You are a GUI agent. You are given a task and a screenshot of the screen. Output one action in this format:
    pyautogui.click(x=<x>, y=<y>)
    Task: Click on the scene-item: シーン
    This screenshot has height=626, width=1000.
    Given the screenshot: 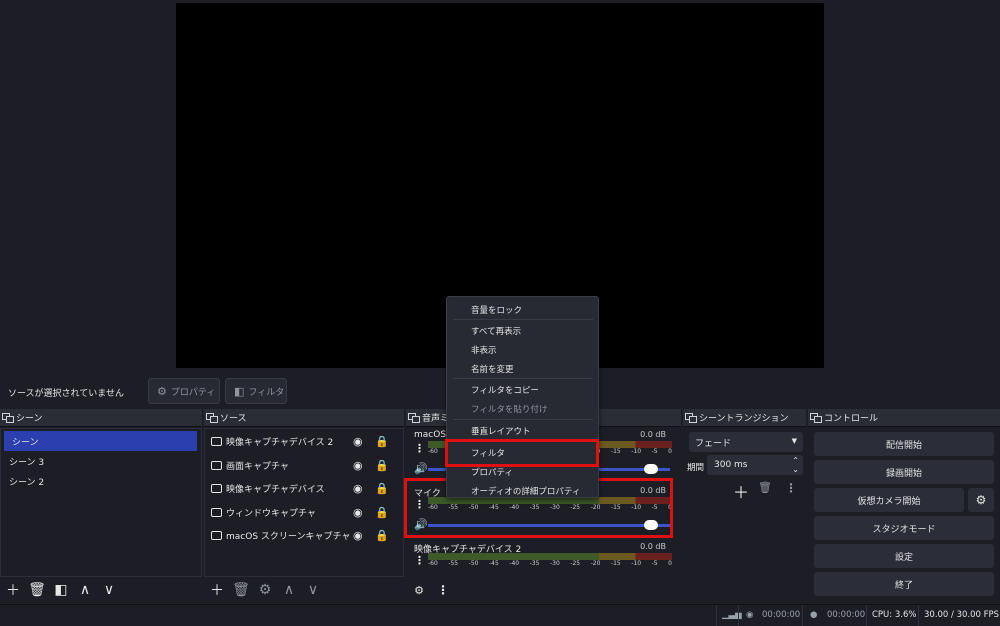 What is the action you would take?
    pyautogui.click(x=100, y=441)
    